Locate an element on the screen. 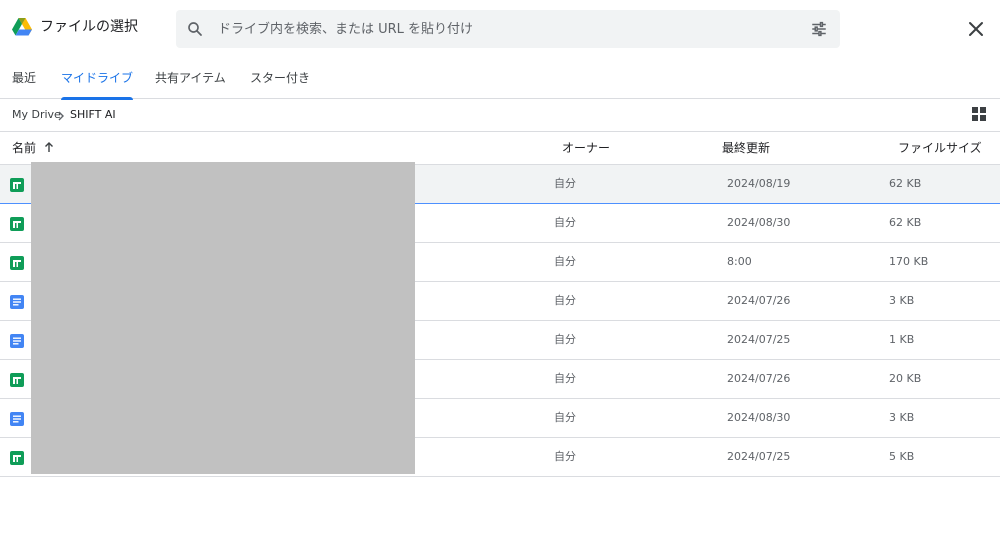 The height and width of the screenshot is (557, 1000). tab-my-drive: マイドライブ is located at coordinates (97, 79).